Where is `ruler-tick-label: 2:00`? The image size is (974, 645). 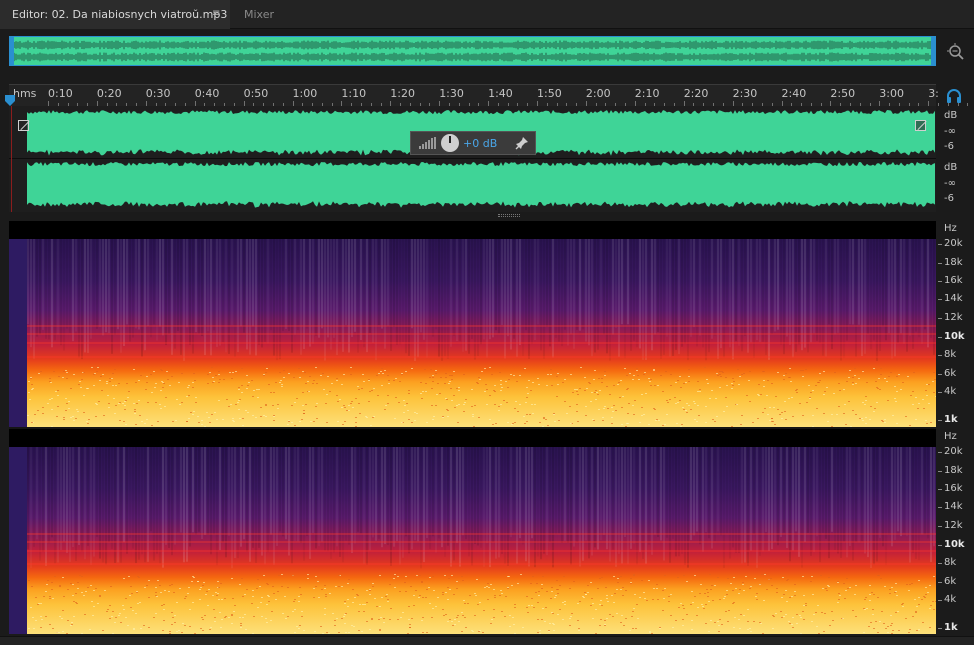
ruler-tick-label: 2:00 is located at coordinates (598, 93).